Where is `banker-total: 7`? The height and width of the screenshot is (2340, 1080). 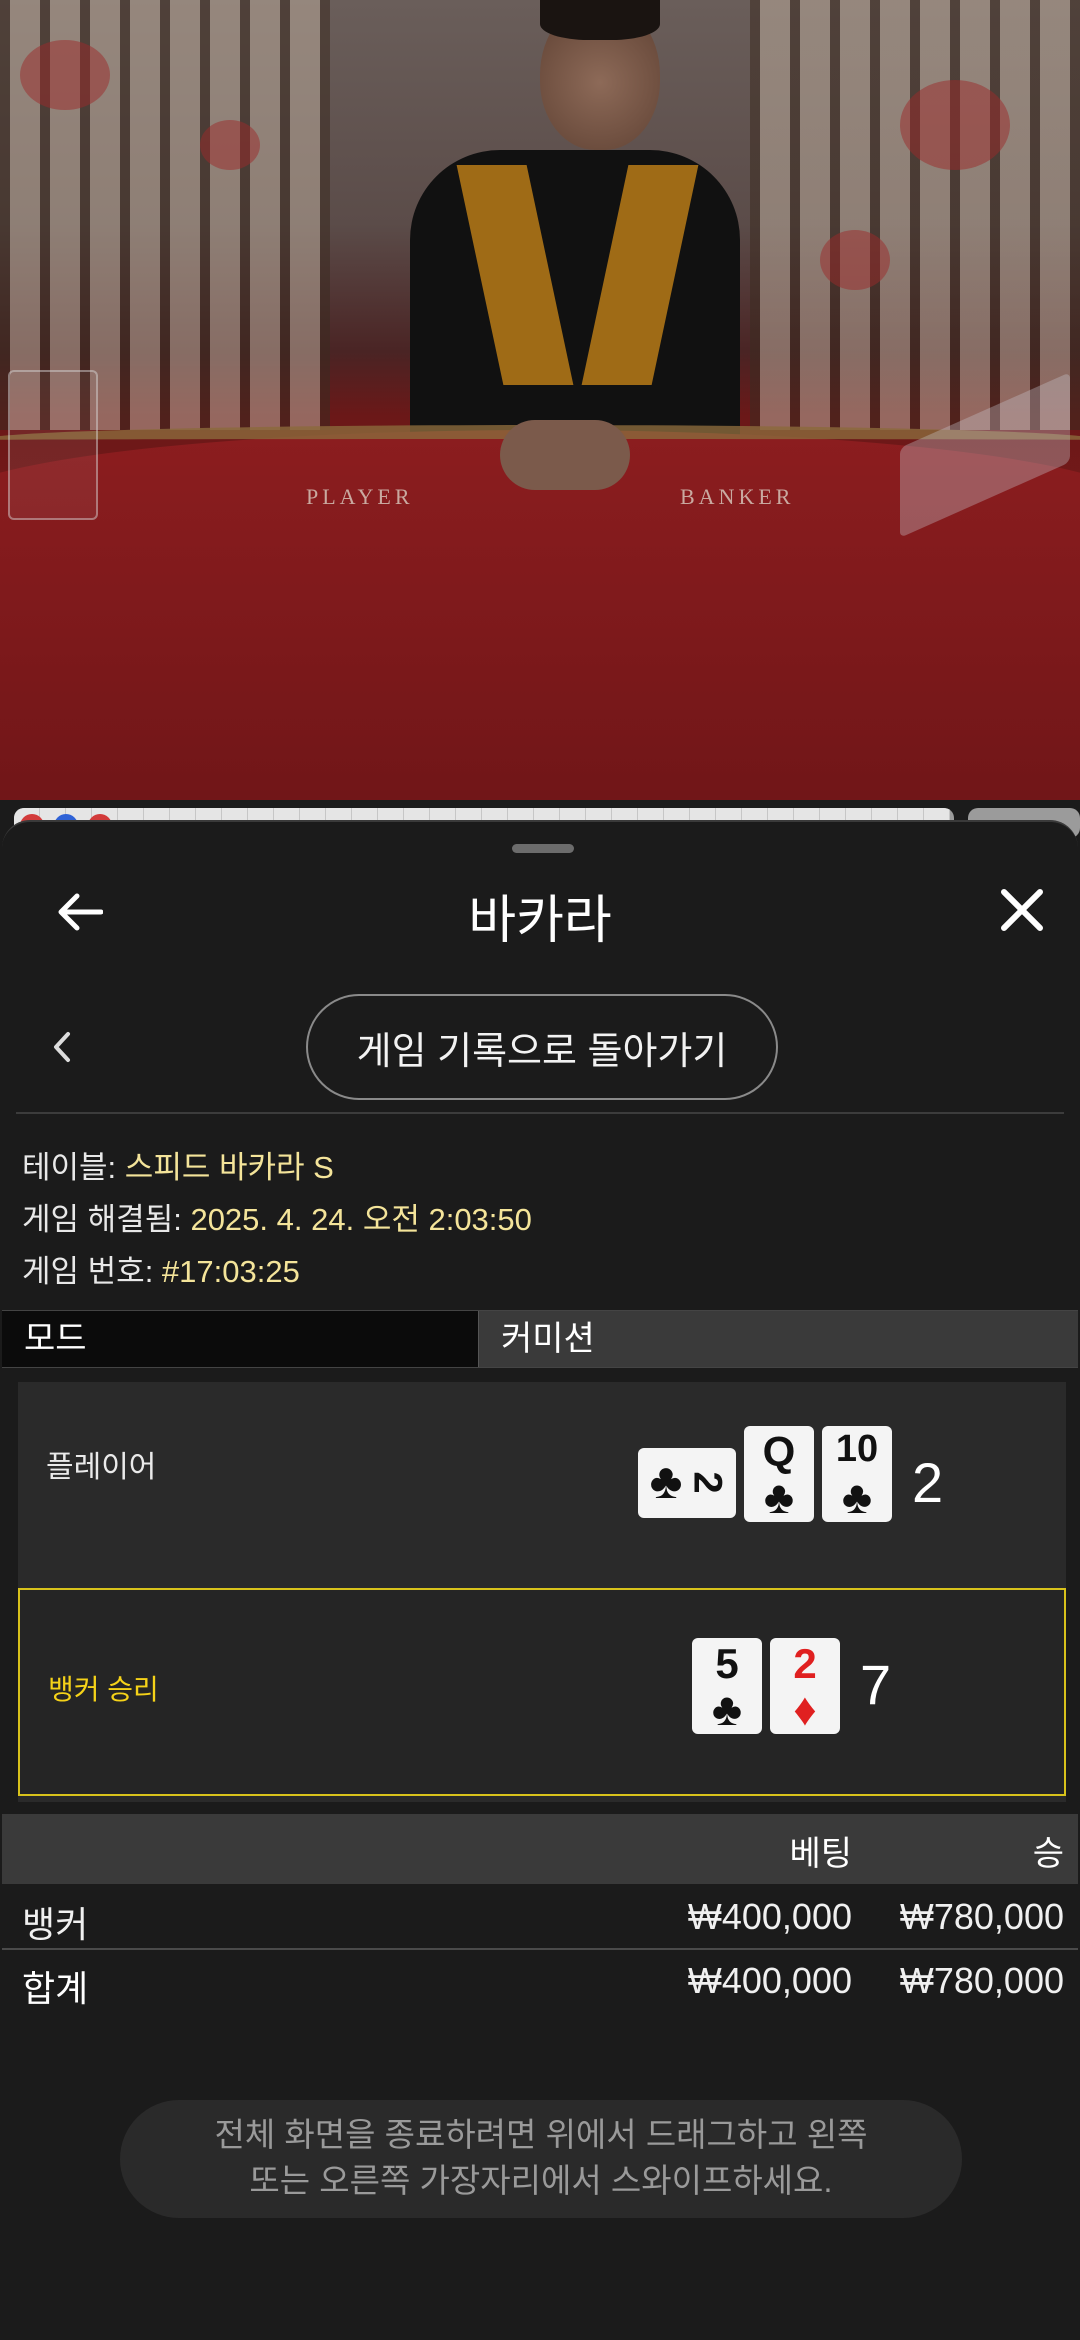 banker-total: 7 is located at coordinates (876, 1684).